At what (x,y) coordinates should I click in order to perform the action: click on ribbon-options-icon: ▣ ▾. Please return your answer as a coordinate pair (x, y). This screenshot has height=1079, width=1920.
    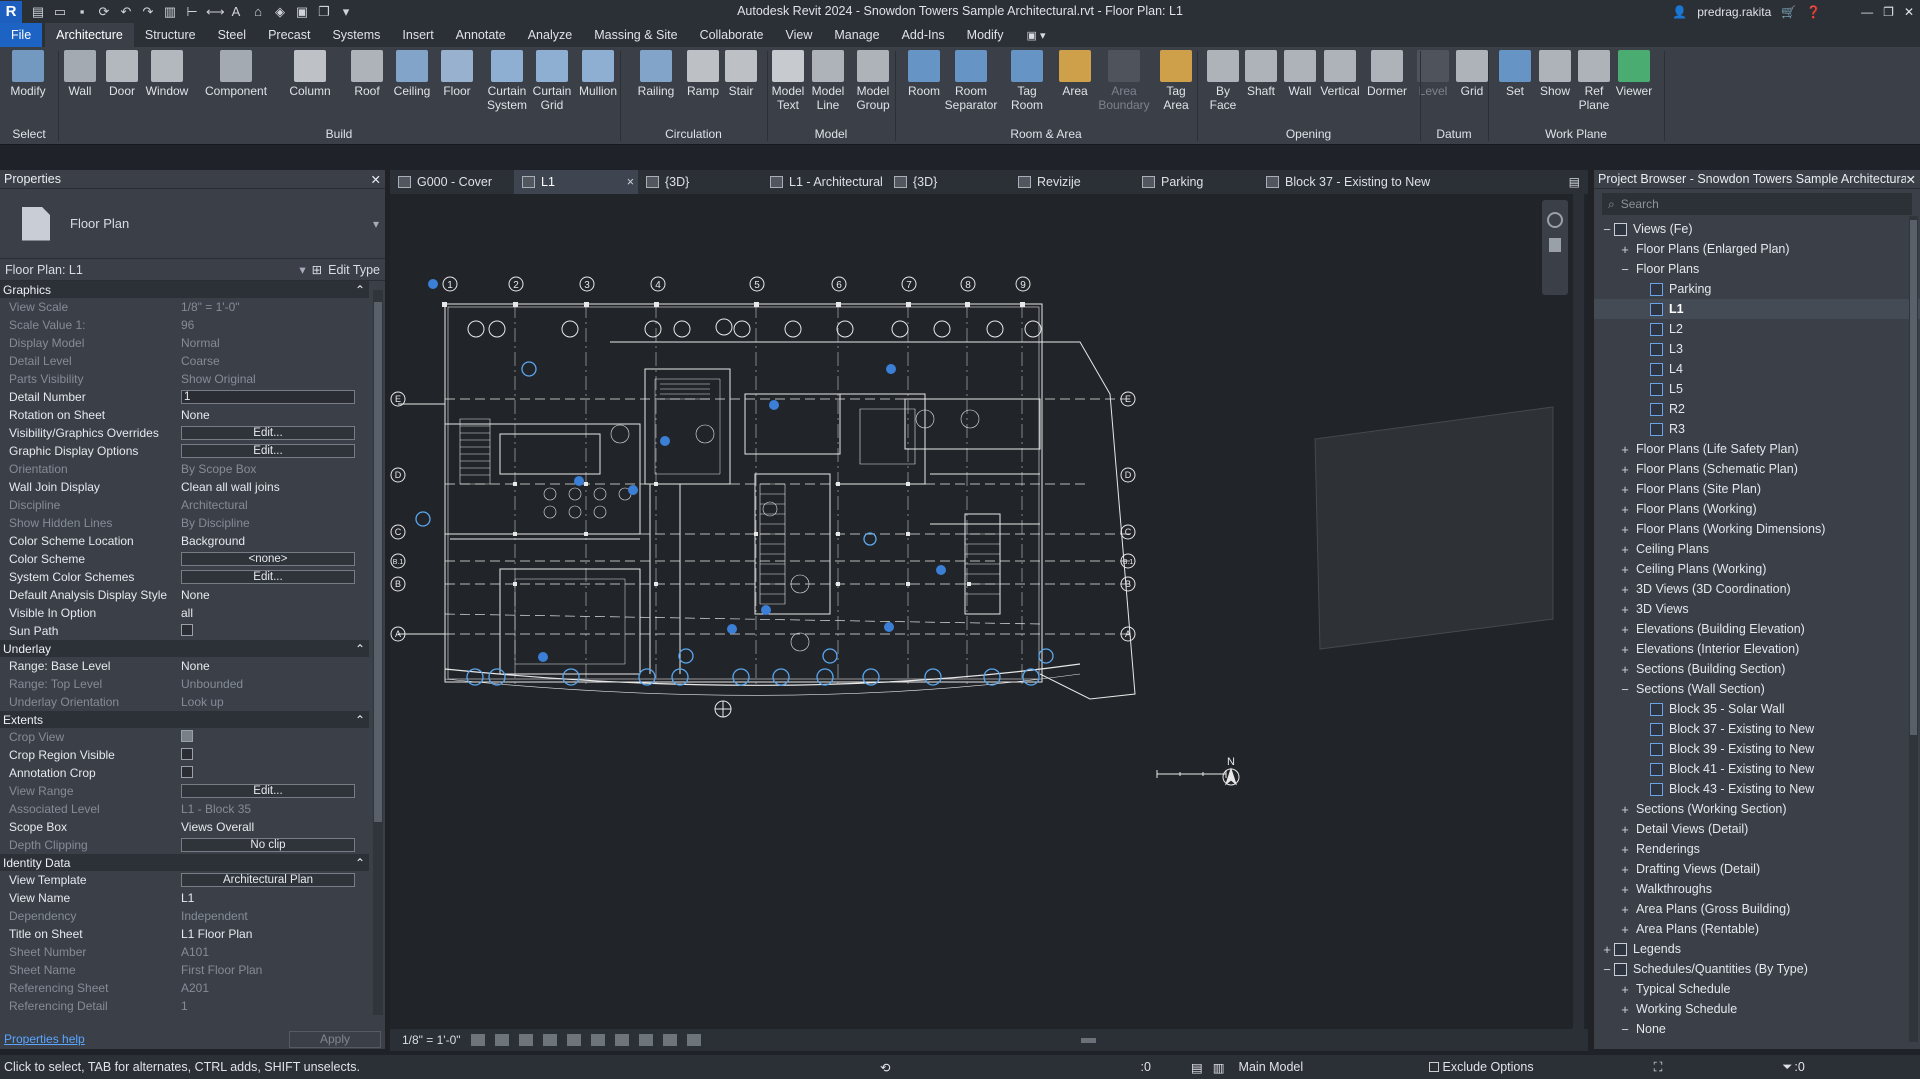
    Looking at the image, I should click on (1036, 35).